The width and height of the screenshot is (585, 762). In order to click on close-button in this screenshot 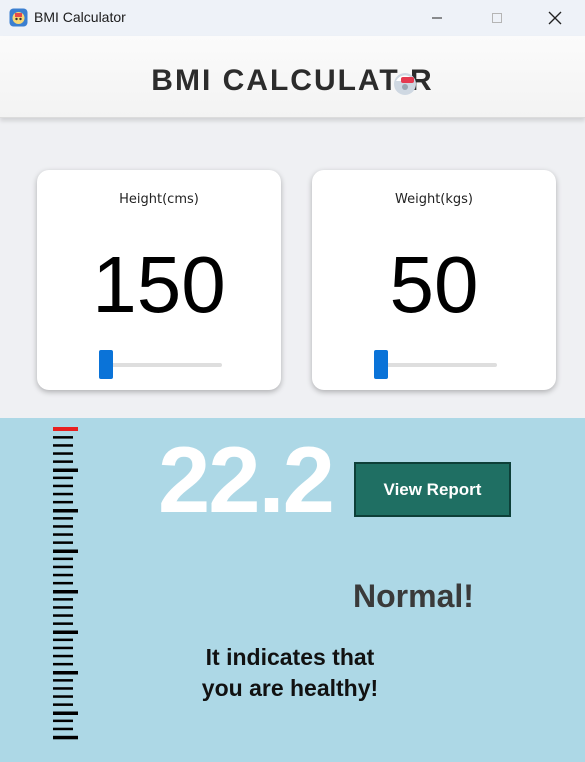, I will do `click(555, 18)`.